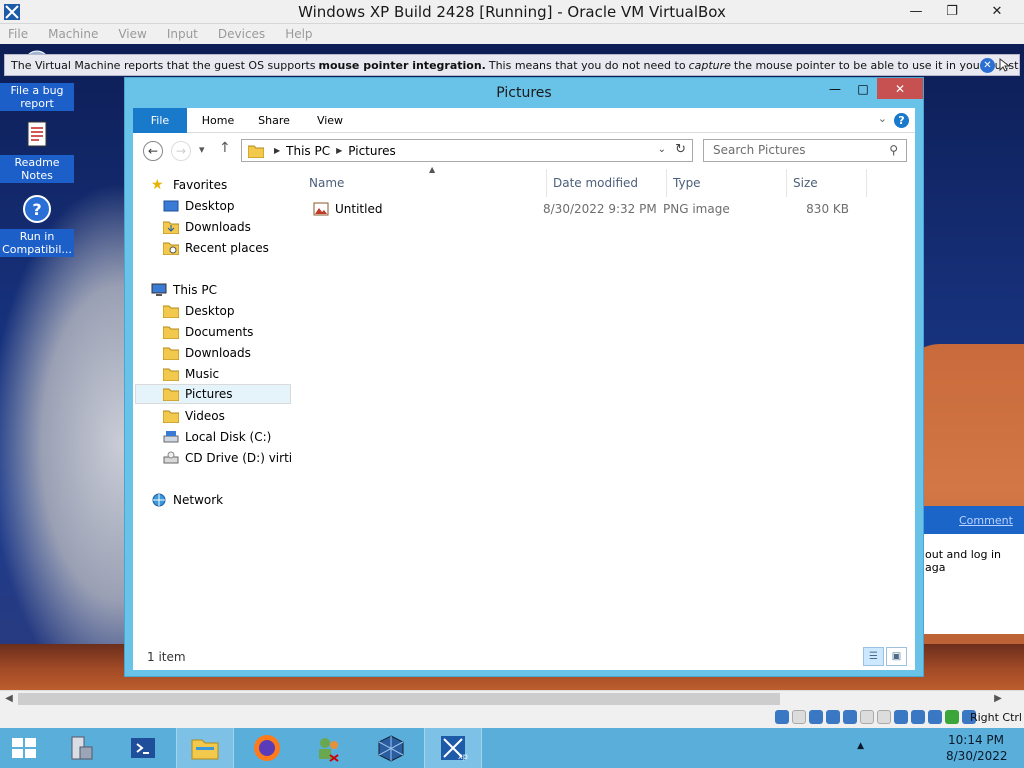 The width and height of the screenshot is (1024, 768). I want to click on tab-view: View, so click(330, 120).